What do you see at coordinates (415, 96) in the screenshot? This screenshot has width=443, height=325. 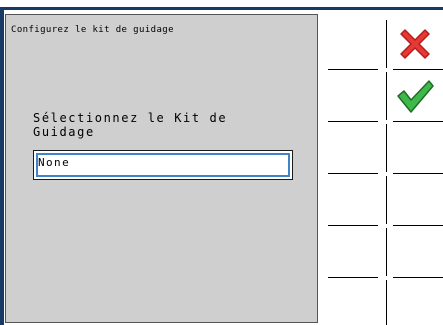 I see `confirm-check-icon` at bounding box center [415, 96].